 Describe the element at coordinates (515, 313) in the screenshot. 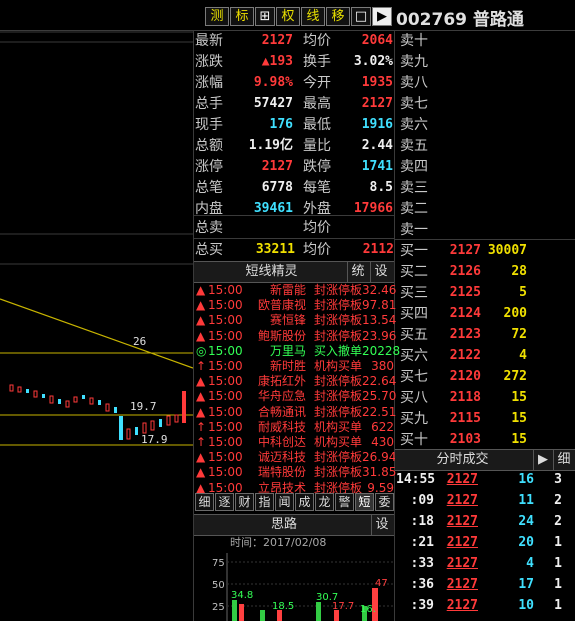

I see `bid-volume: 200` at that location.